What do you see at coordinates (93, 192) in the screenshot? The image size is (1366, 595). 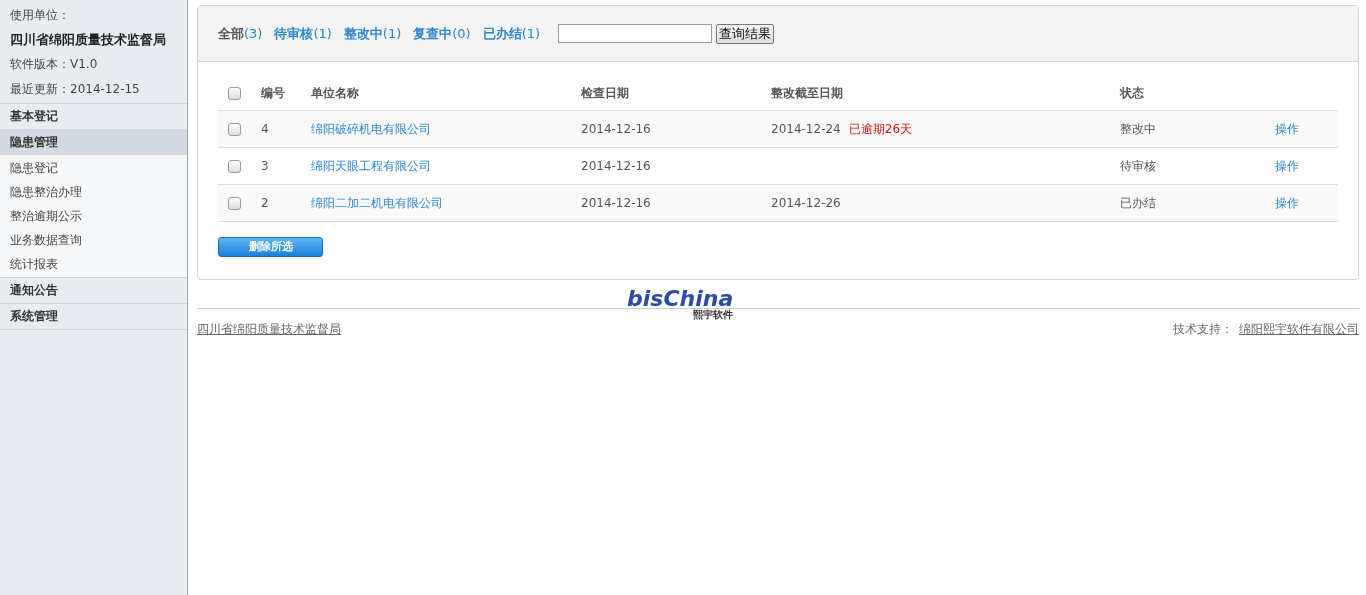 I see `sidebar-item: 隐患整治办理` at bounding box center [93, 192].